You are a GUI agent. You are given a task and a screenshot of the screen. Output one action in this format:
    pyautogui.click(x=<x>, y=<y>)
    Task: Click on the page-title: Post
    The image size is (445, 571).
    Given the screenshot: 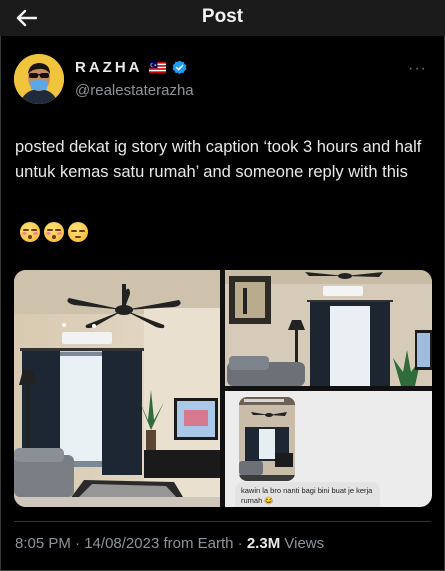 What is the action you would take?
    pyautogui.click(x=222, y=16)
    